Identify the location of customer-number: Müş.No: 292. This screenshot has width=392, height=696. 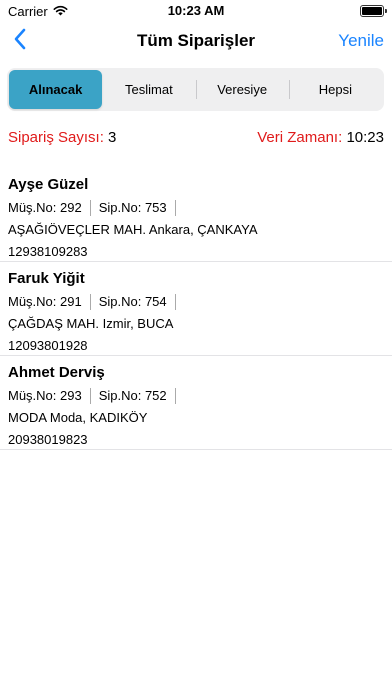
(45, 207).